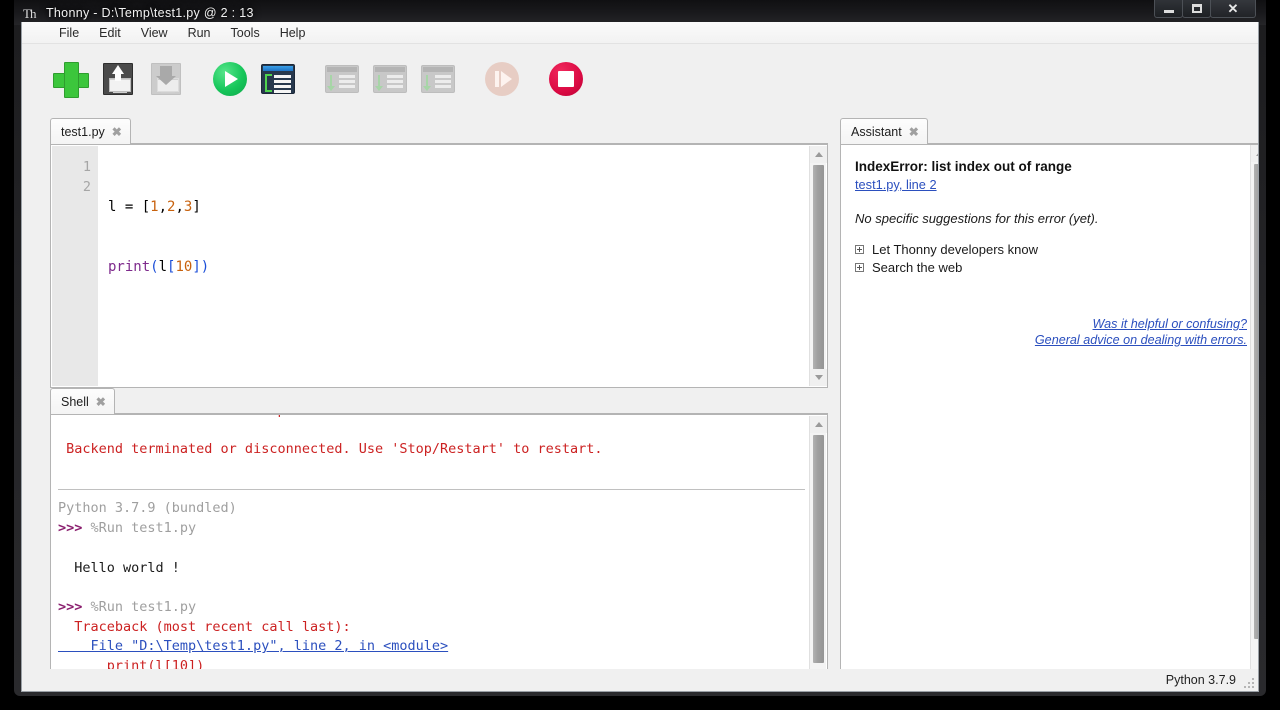  What do you see at coordinates (179, 207) in the screenshot?
I see `code-token: ,` at bounding box center [179, 207].